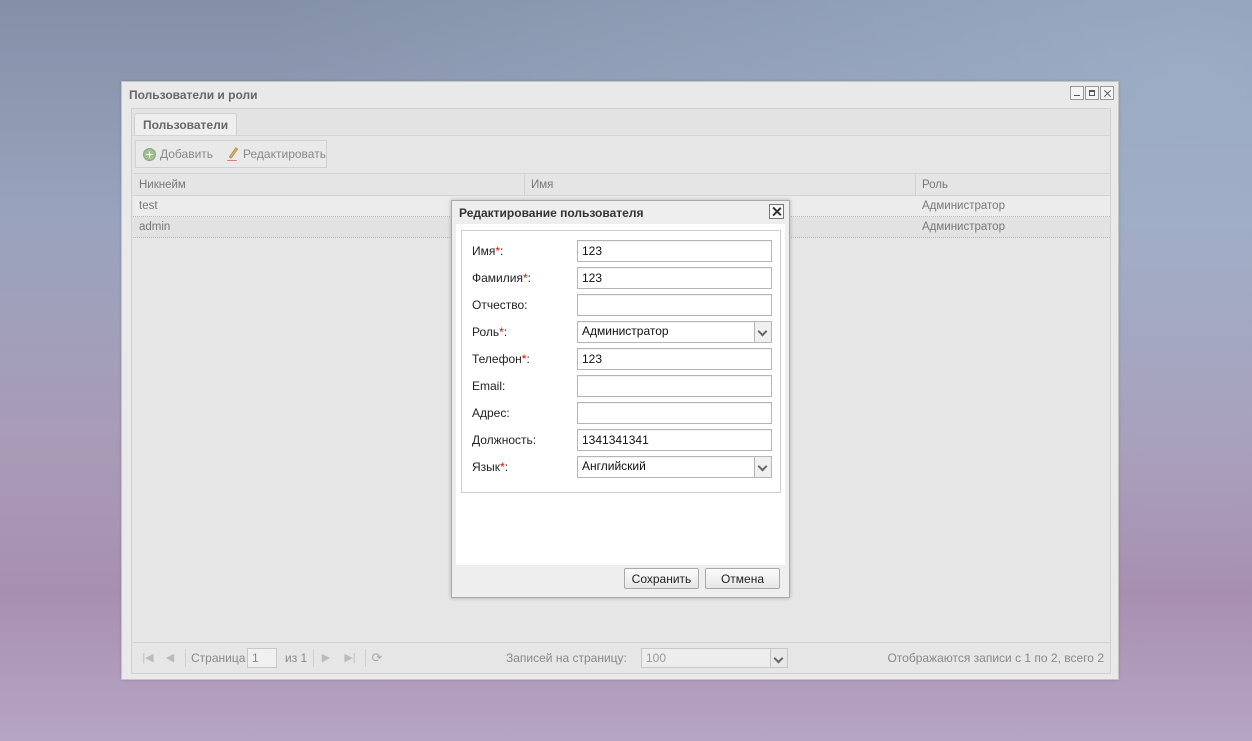 The width and height of the screenshot is (1252, 741). I want to click on window-tools, so click(1092, 93).